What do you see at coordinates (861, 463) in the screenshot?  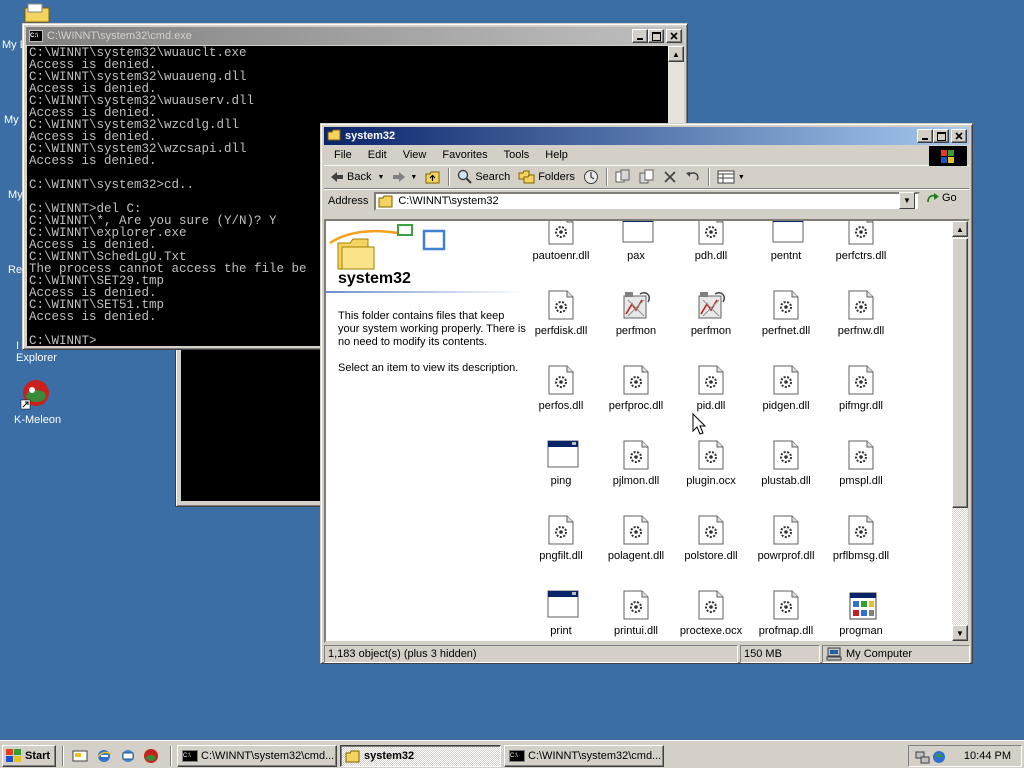 I see `file-item: pmspl.dll` at bounding box center [861, 463].